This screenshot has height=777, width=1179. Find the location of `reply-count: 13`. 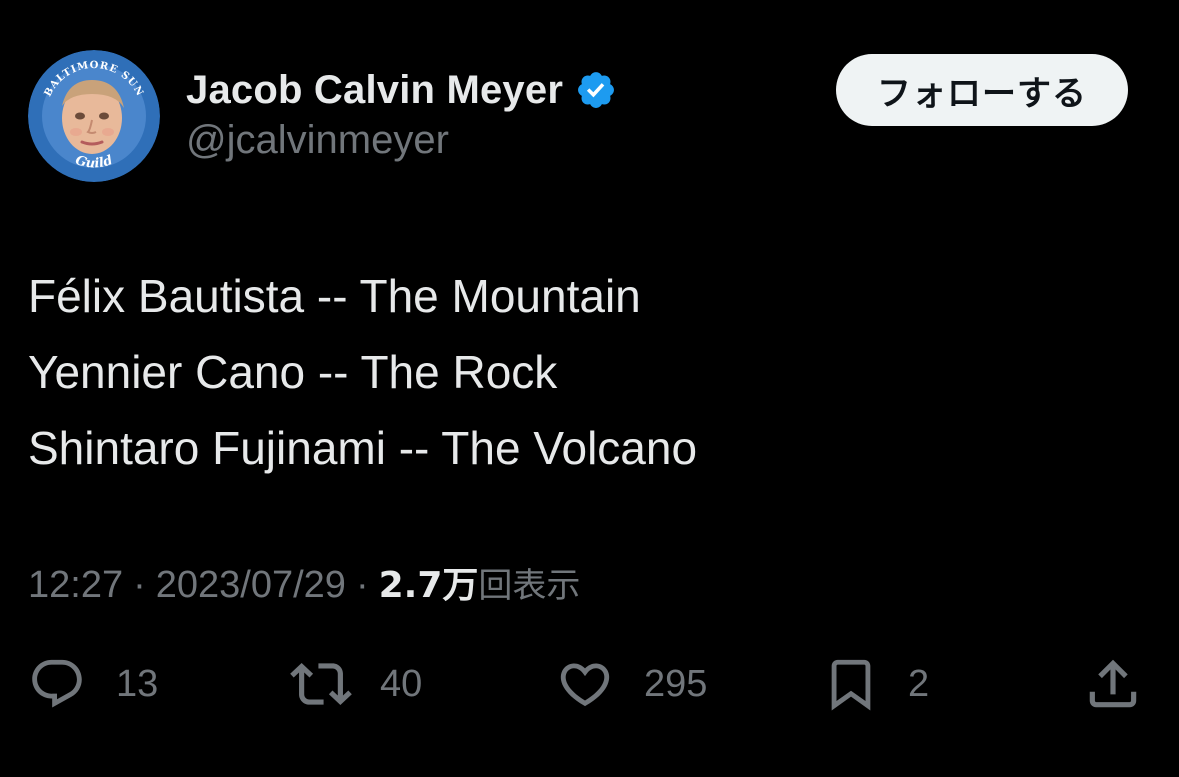

reply-count: 13 is located at coordinates (137, 683).